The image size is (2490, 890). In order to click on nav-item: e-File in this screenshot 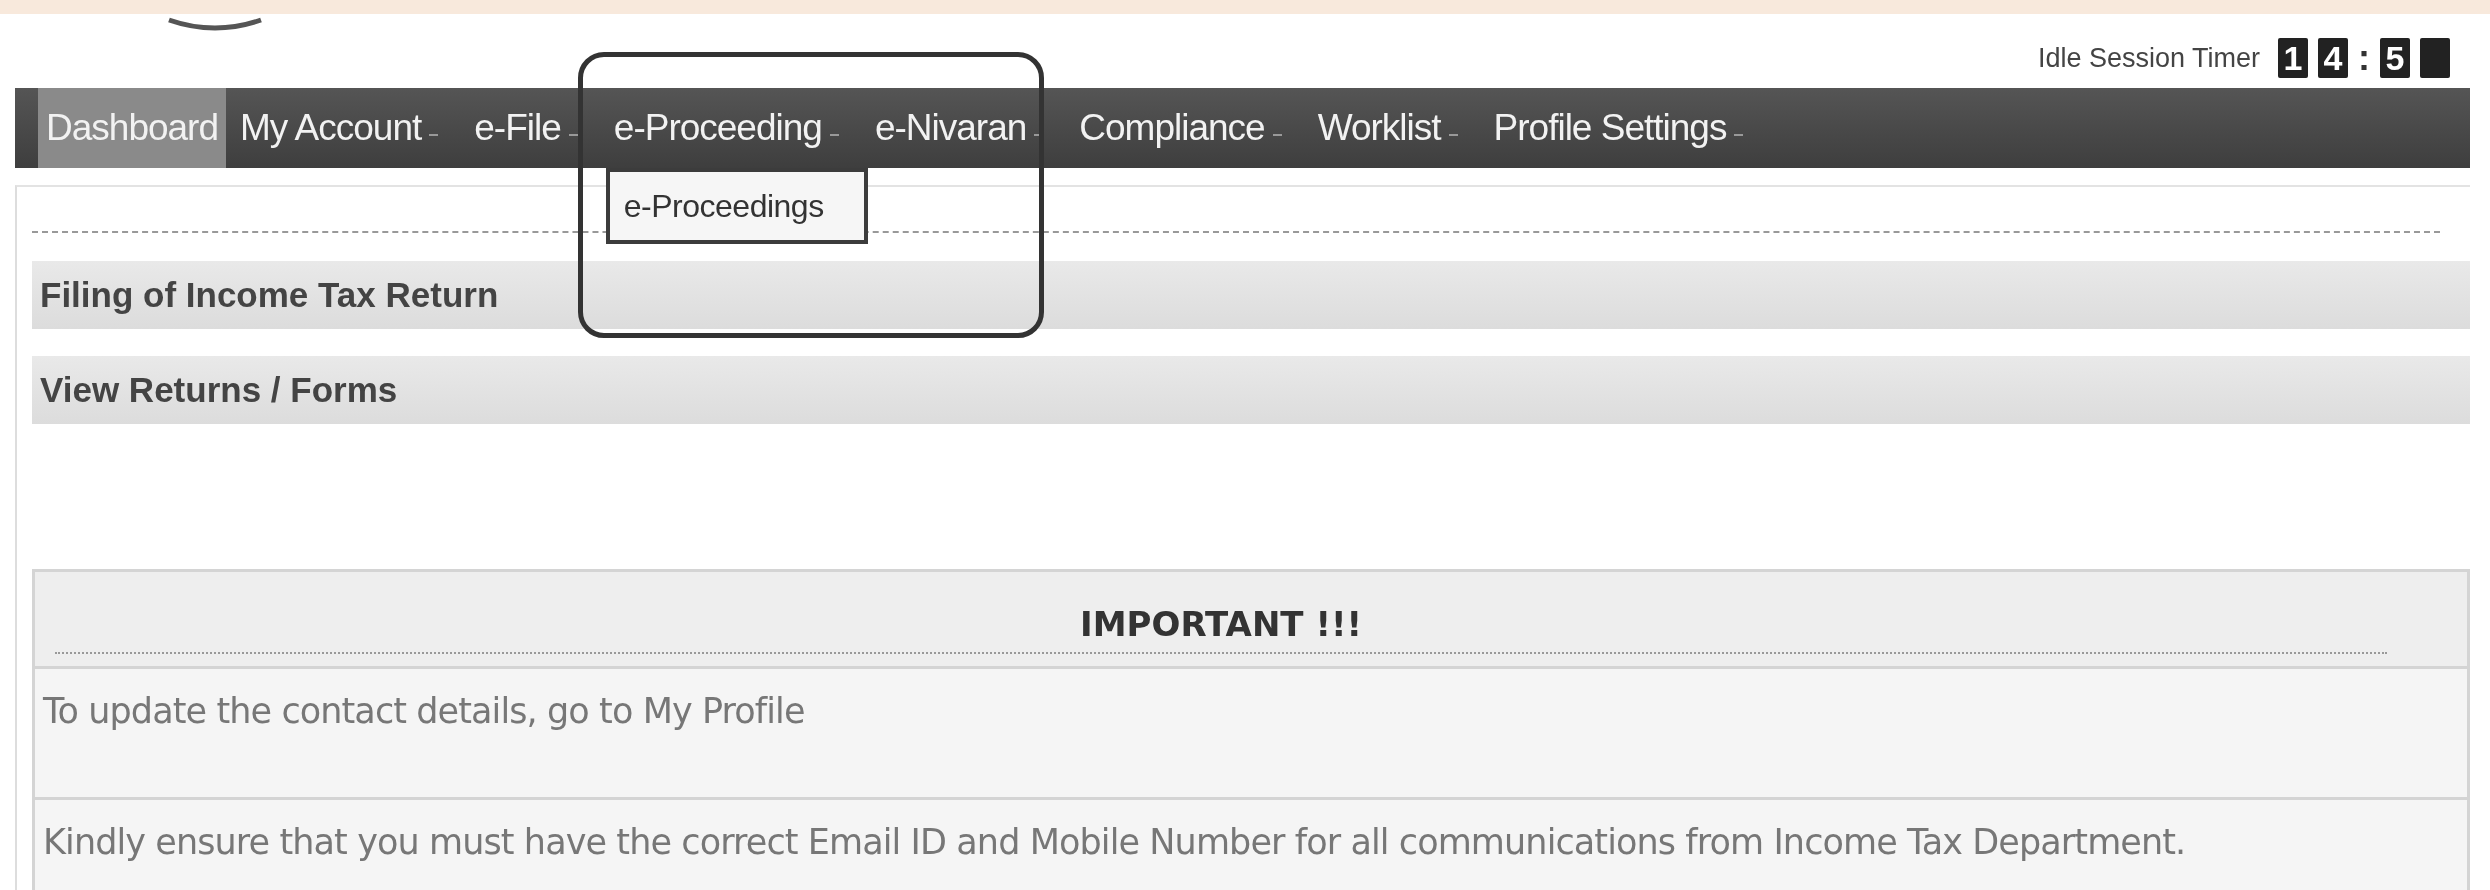, I will do `click(530, 128)`.